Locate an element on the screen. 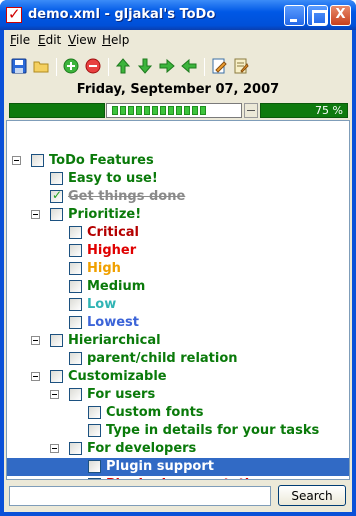  tree-row: Custom fonts is located at coordinates (178, 413).